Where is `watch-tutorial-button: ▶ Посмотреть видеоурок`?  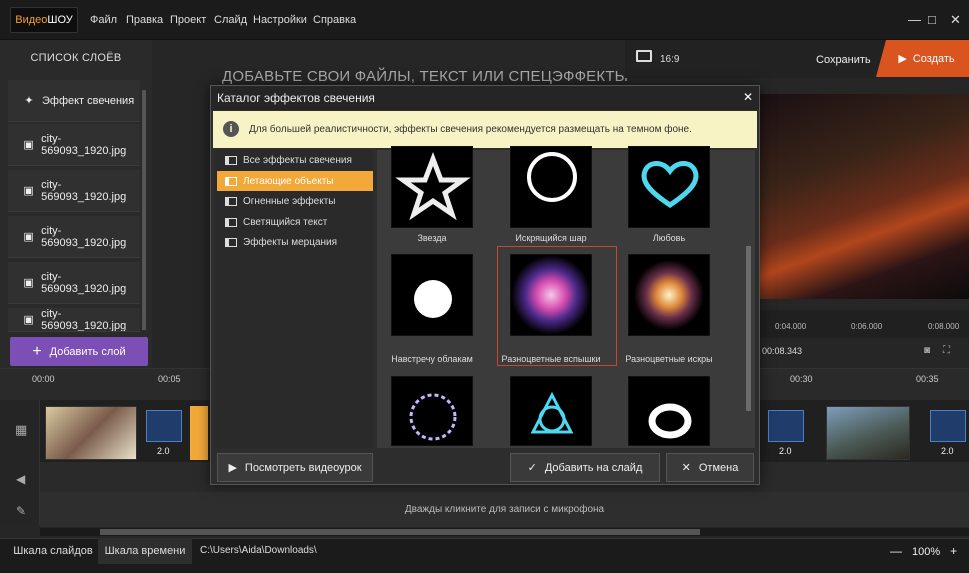 watch-tutorial-button: ▶ Посмотреть видеоурок is located at coordinates (295, 467).